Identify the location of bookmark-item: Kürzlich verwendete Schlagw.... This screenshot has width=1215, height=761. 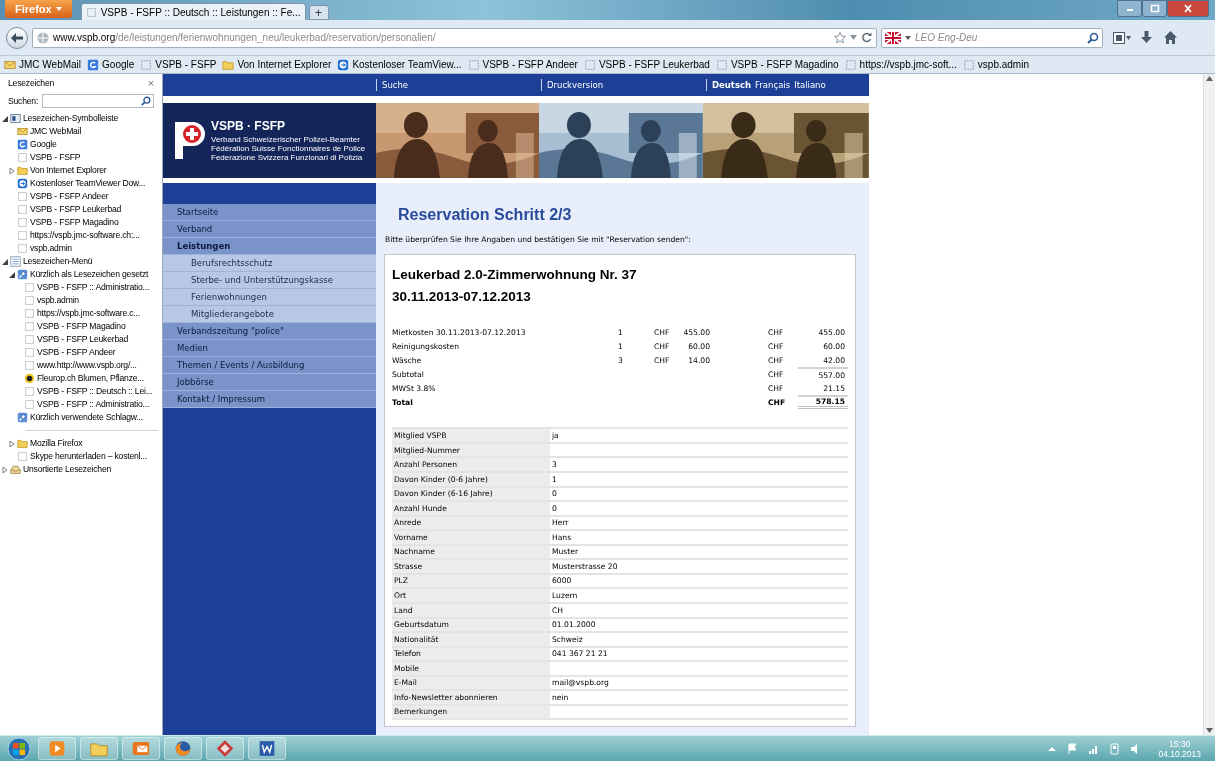
(86, 417).